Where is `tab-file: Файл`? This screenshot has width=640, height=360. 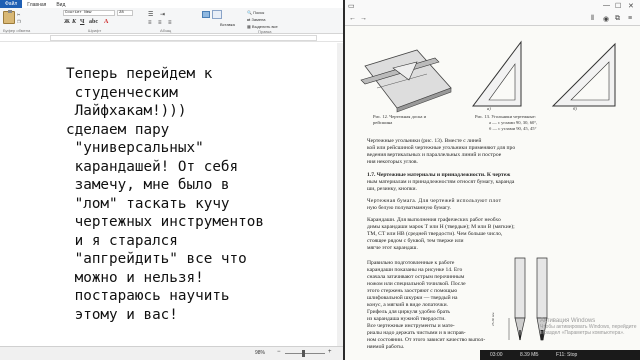 tab-file: Файл is located at coordinates (11, 4).